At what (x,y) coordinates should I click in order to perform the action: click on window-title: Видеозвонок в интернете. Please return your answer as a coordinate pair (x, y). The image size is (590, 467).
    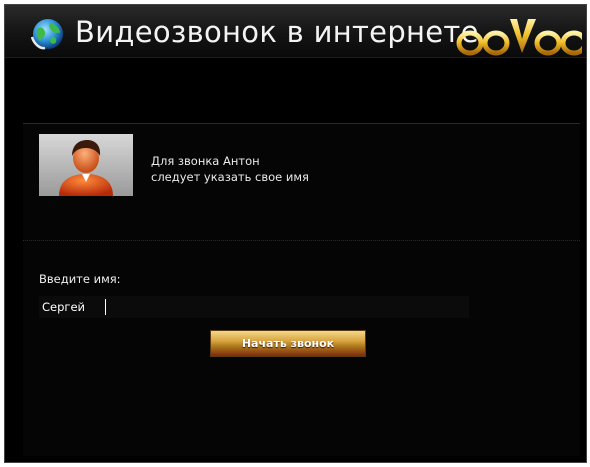
    Looking at the image, I should click on (277, 32).